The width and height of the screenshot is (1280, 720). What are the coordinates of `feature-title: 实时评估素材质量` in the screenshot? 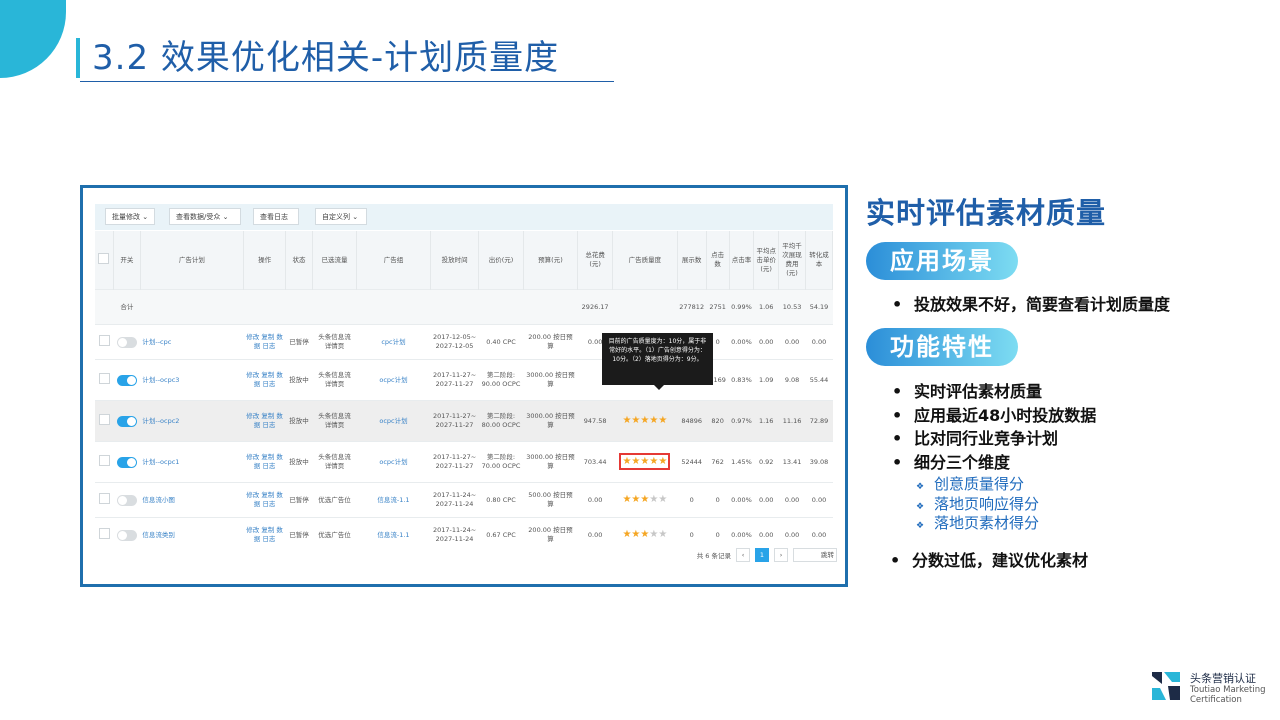 It's located at (986, 213).